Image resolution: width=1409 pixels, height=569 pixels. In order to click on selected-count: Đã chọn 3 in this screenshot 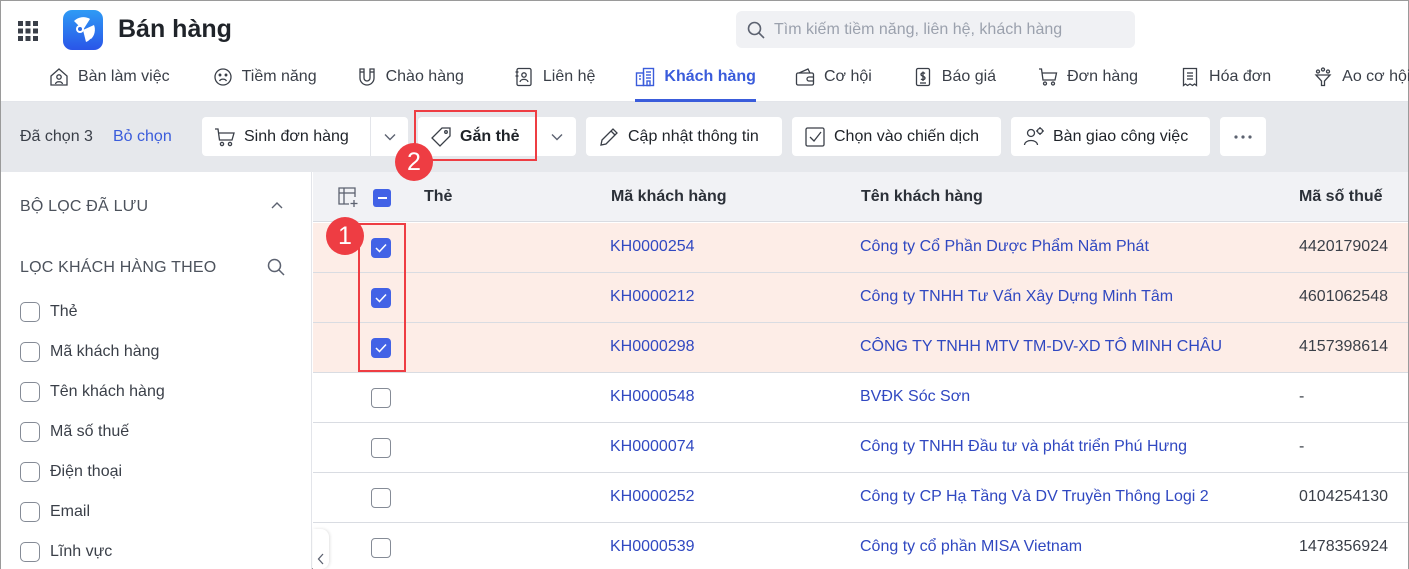, I will do `click(56, 136)`.